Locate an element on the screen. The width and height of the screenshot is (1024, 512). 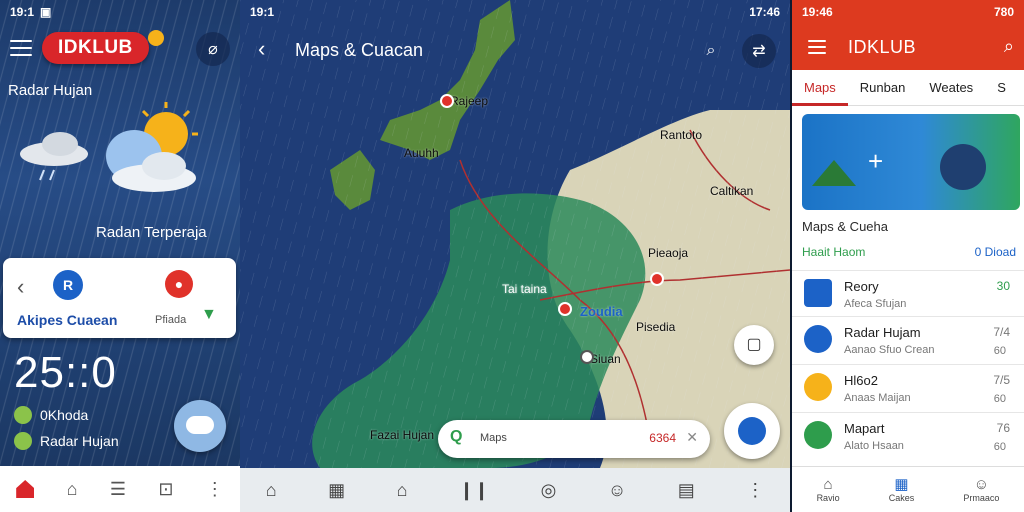
status-time: 19:1 is located at coordinates (262, 12).